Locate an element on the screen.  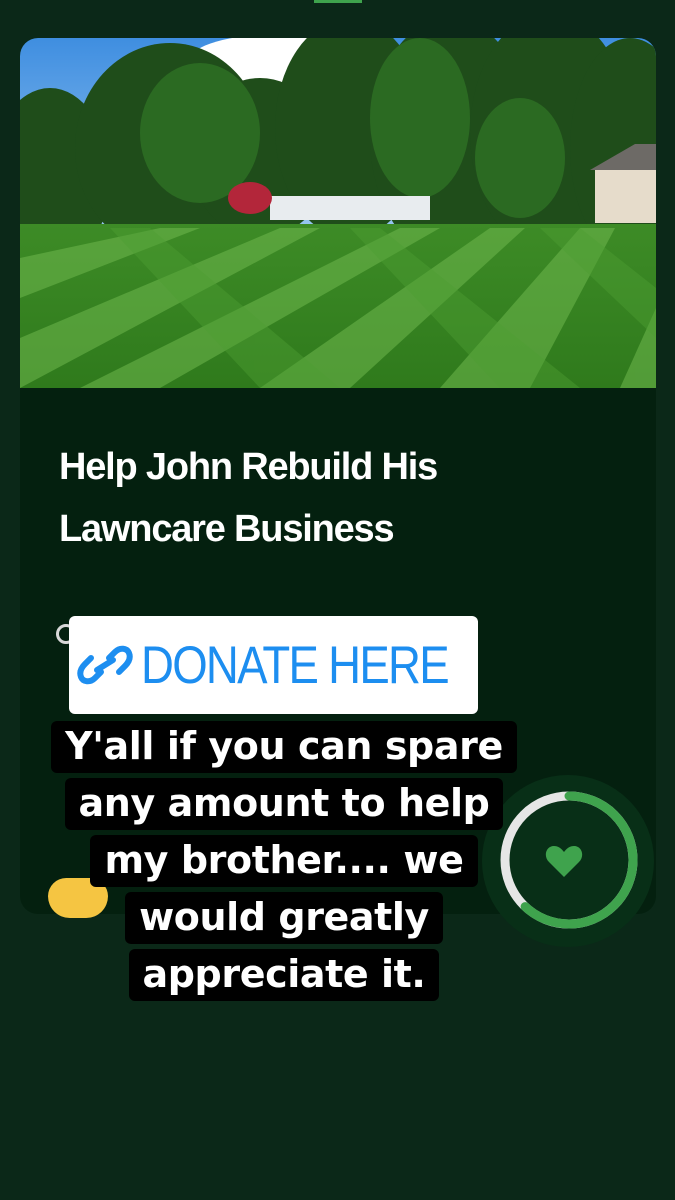
caption-line: Y'all if you can spare is located at coordinates (284, 747).